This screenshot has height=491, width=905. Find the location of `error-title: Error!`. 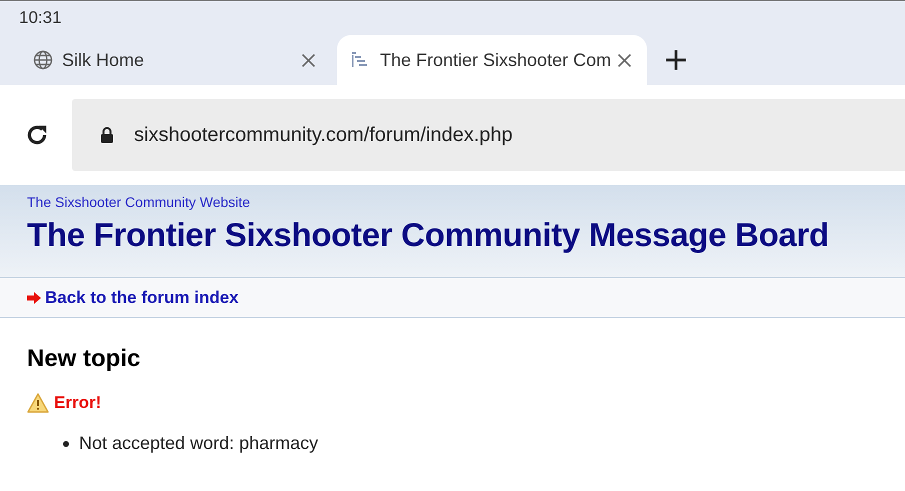

error-title: Error! is located at coordinates (78, 403).